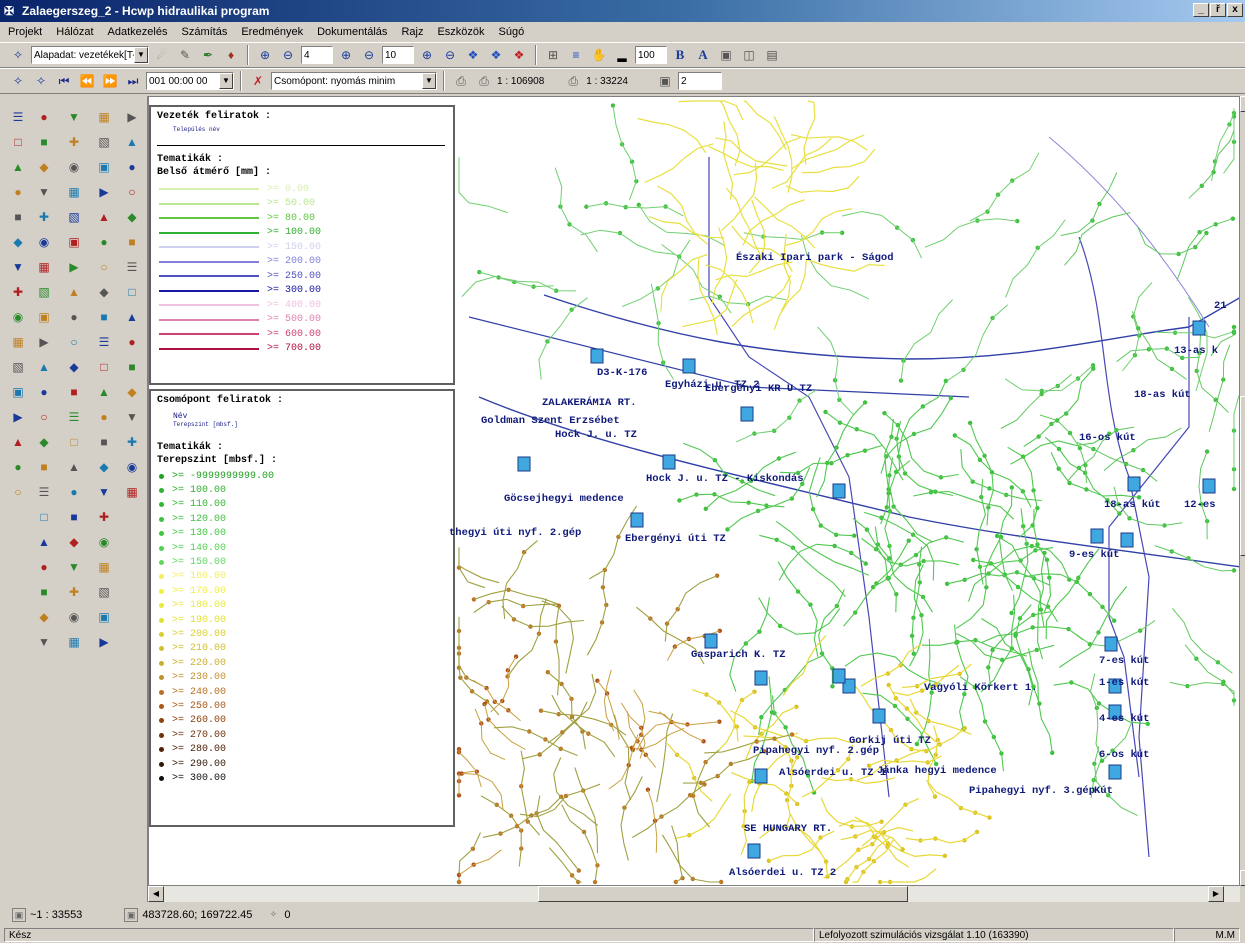 The image size is (1245, 943). I want to click on layers-icon: ▤, so click(772, 55).